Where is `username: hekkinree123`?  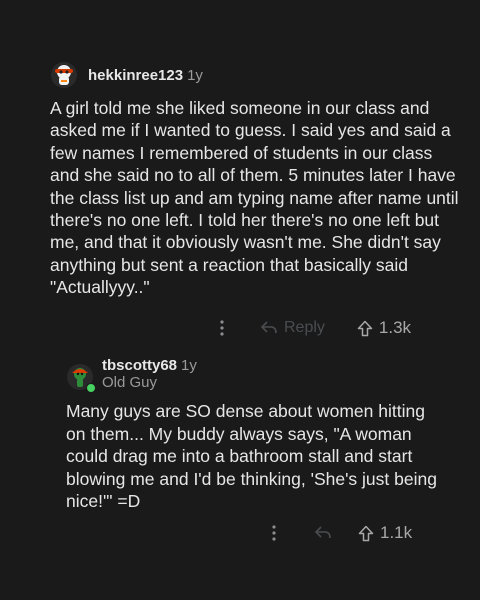 username: hekkinree123 is located at coordinates (135, 75).